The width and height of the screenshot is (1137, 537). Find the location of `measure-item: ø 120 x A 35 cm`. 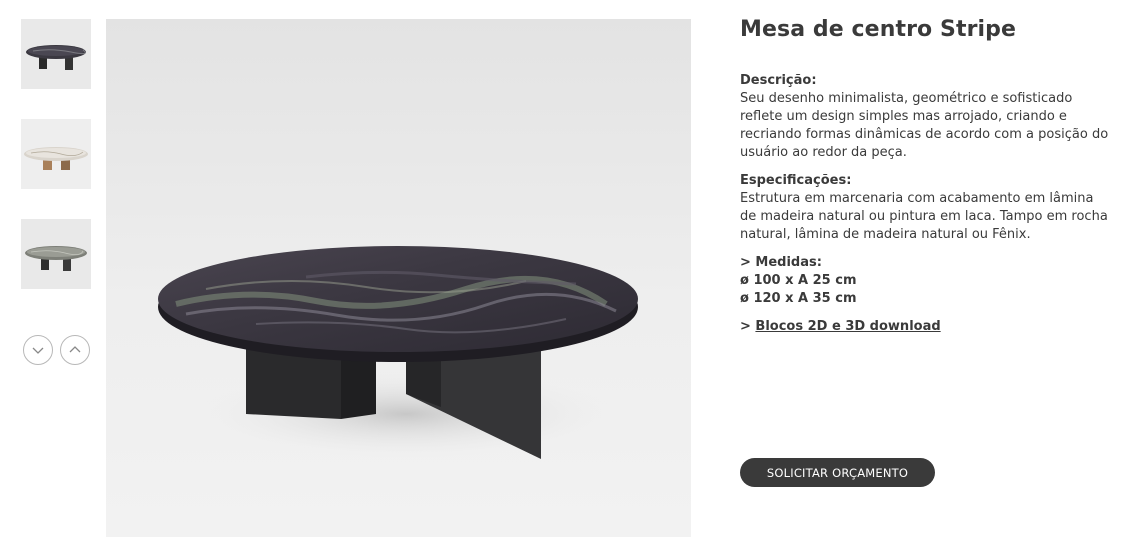

measure-item: ø 120 x A 35 cm is located at coordinates (798, 298).